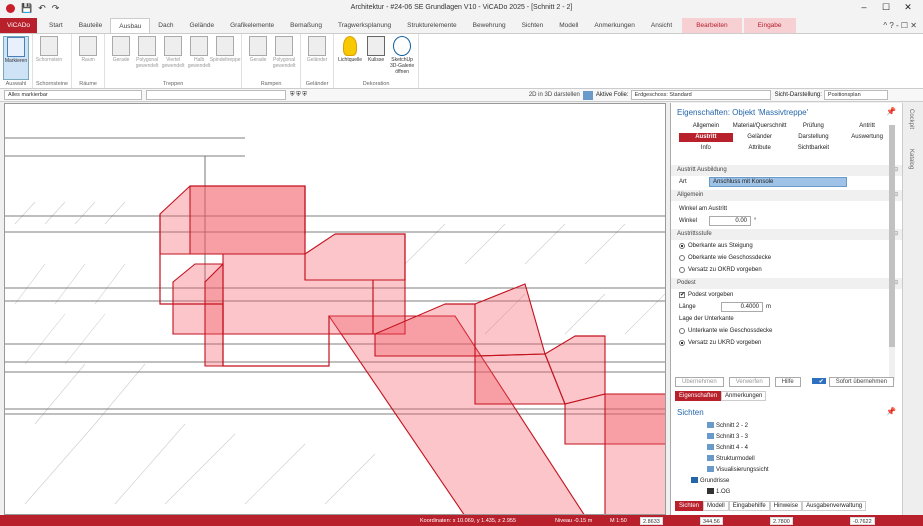  What do you see at coordinates (706, 148) in the screenshot?
I see `prop-tab-info: Info` at bounding box center [706, 148].